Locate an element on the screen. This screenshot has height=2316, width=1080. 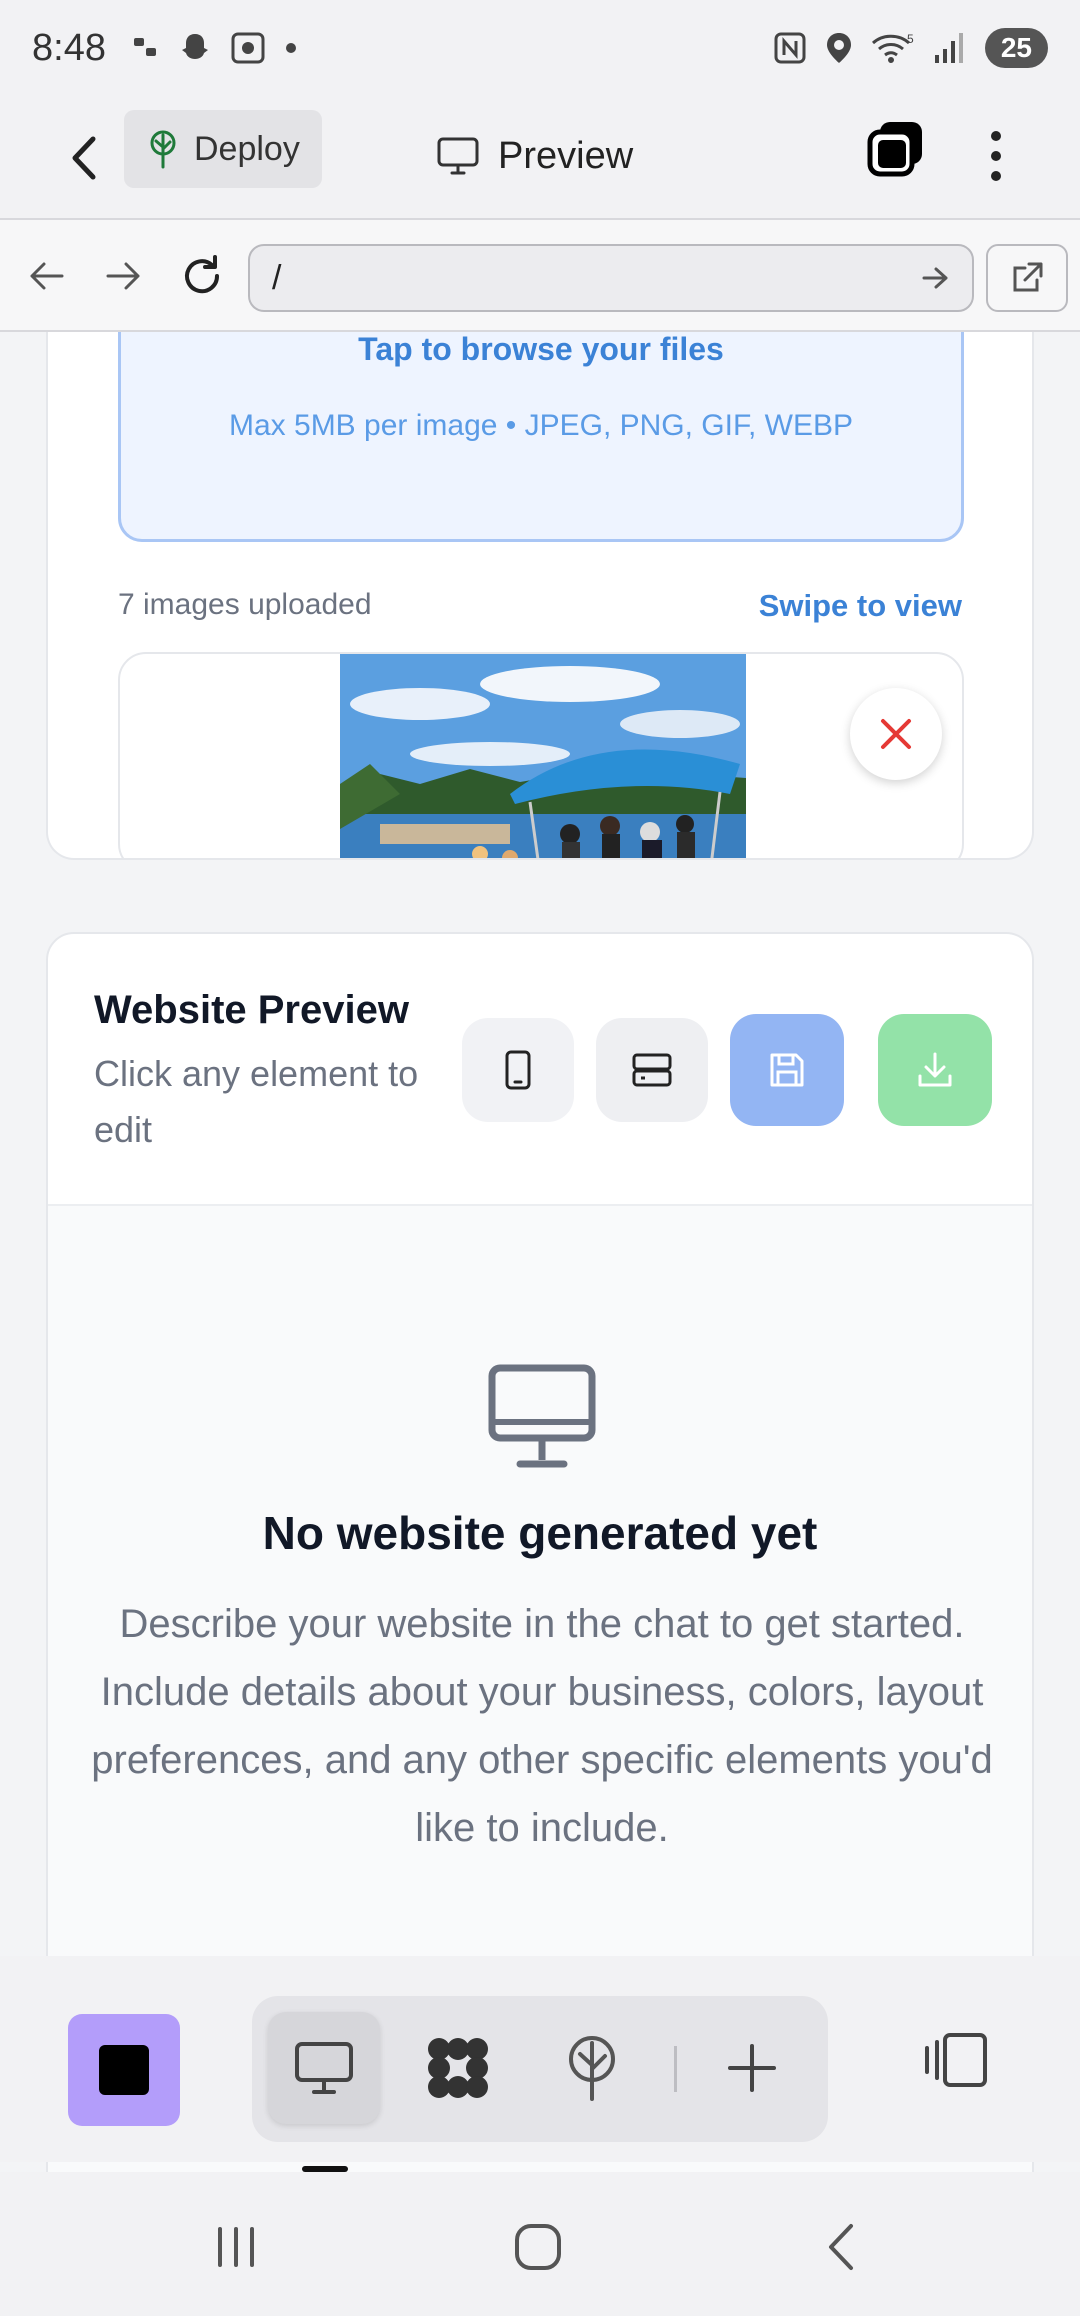
arrow-left-icon is located at coordinates (47, 276).